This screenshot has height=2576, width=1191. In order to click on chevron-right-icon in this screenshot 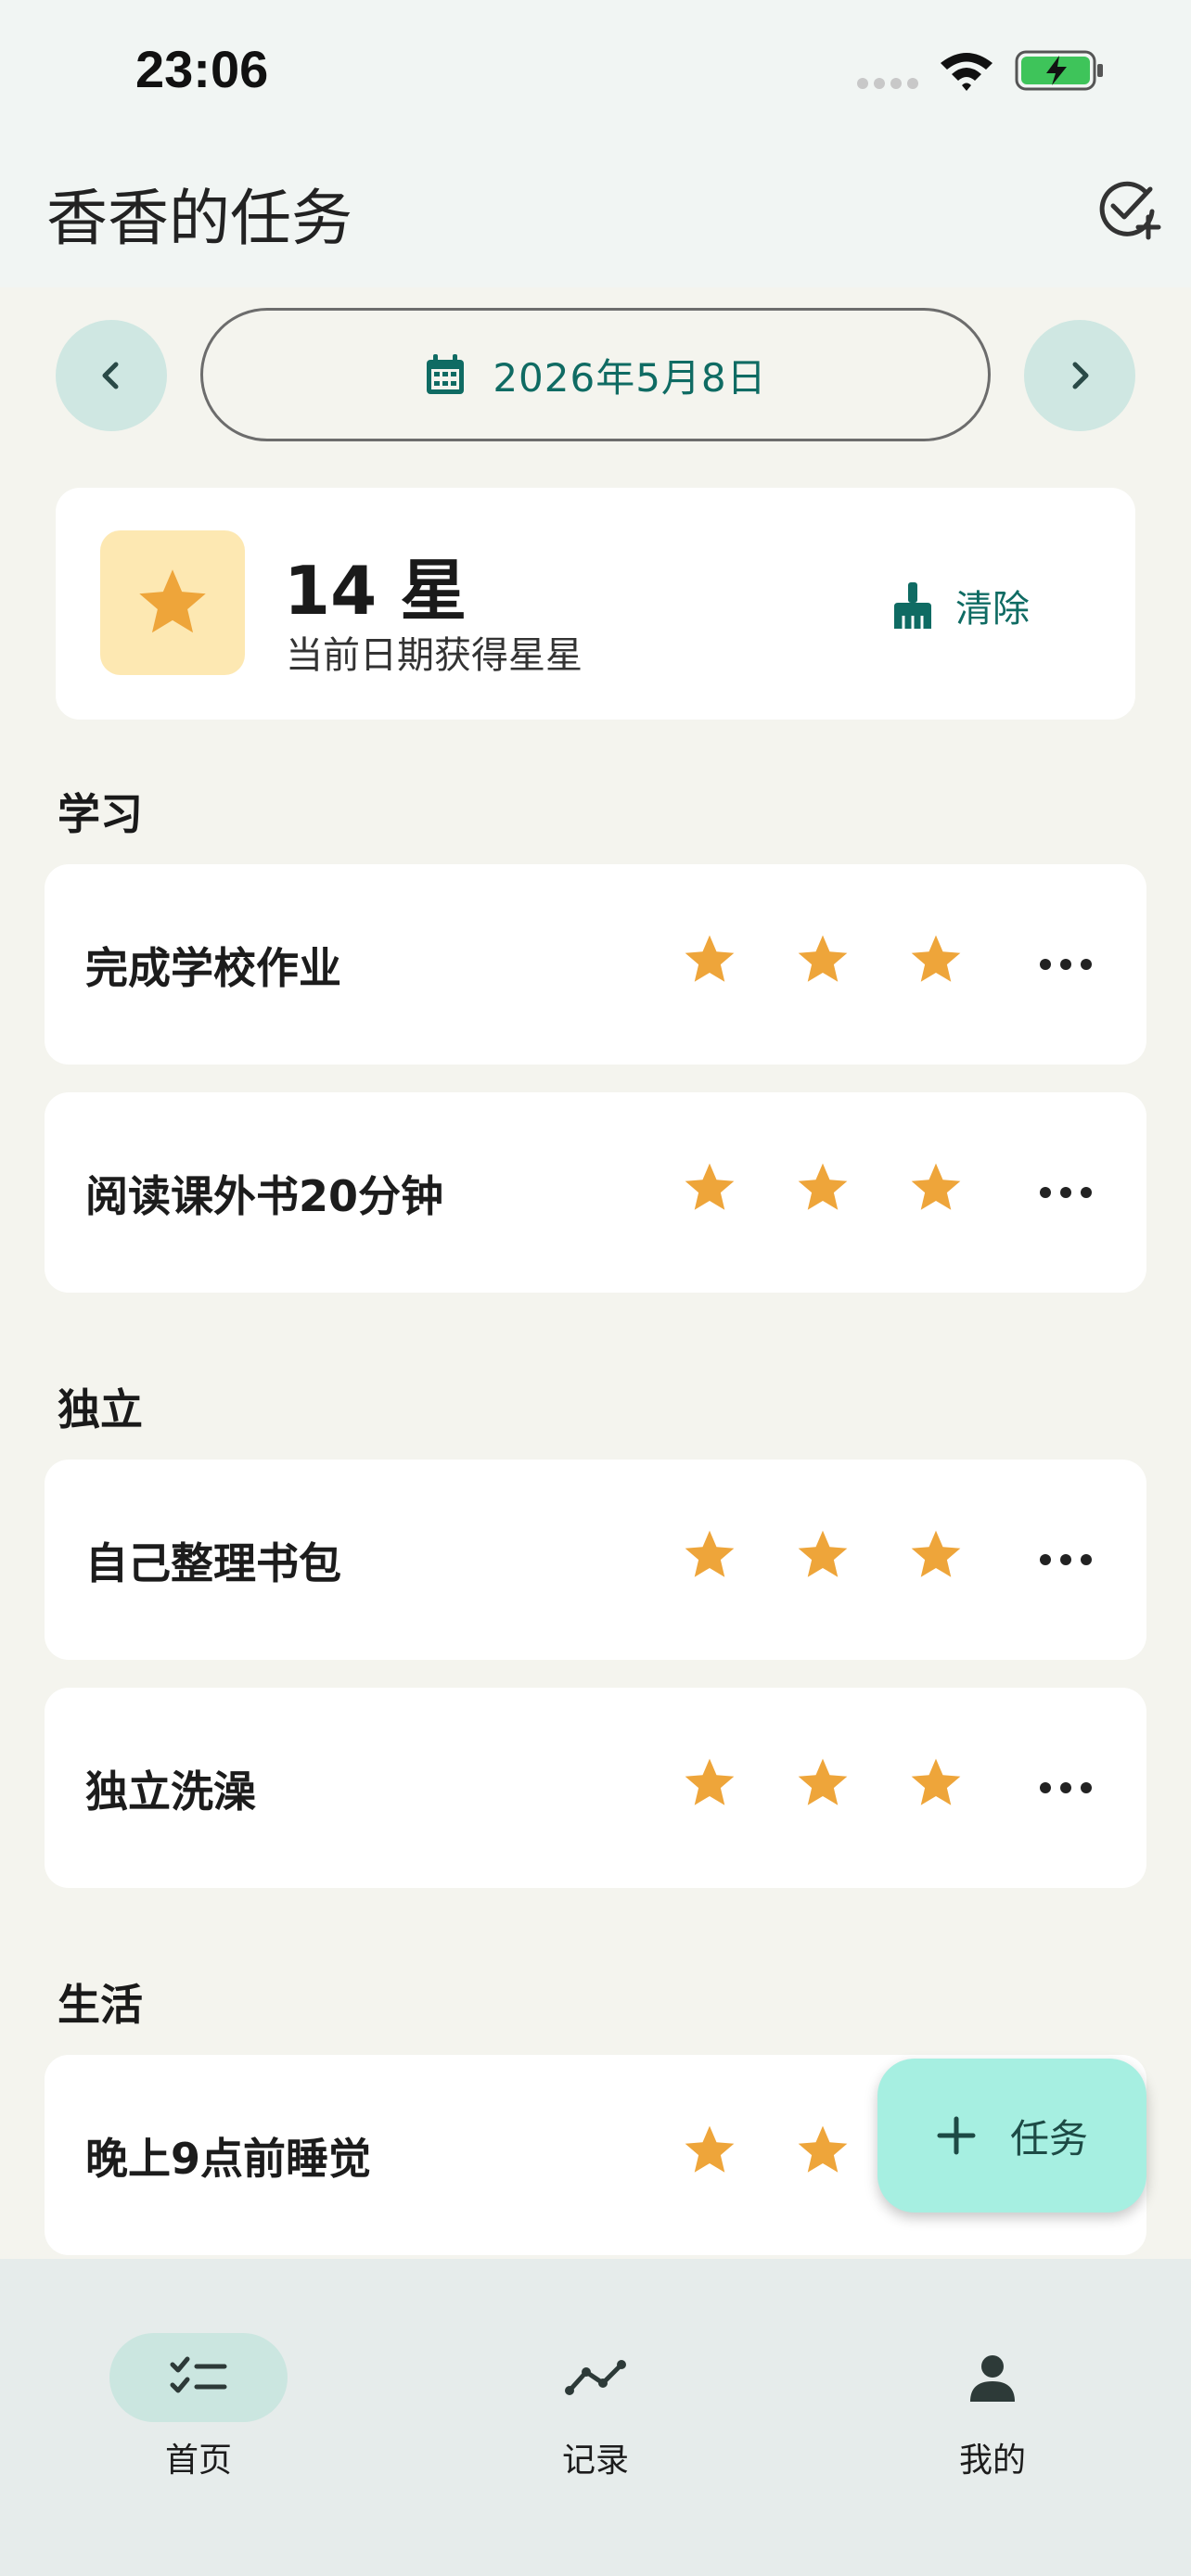, I will do `click(1080, 375)`.